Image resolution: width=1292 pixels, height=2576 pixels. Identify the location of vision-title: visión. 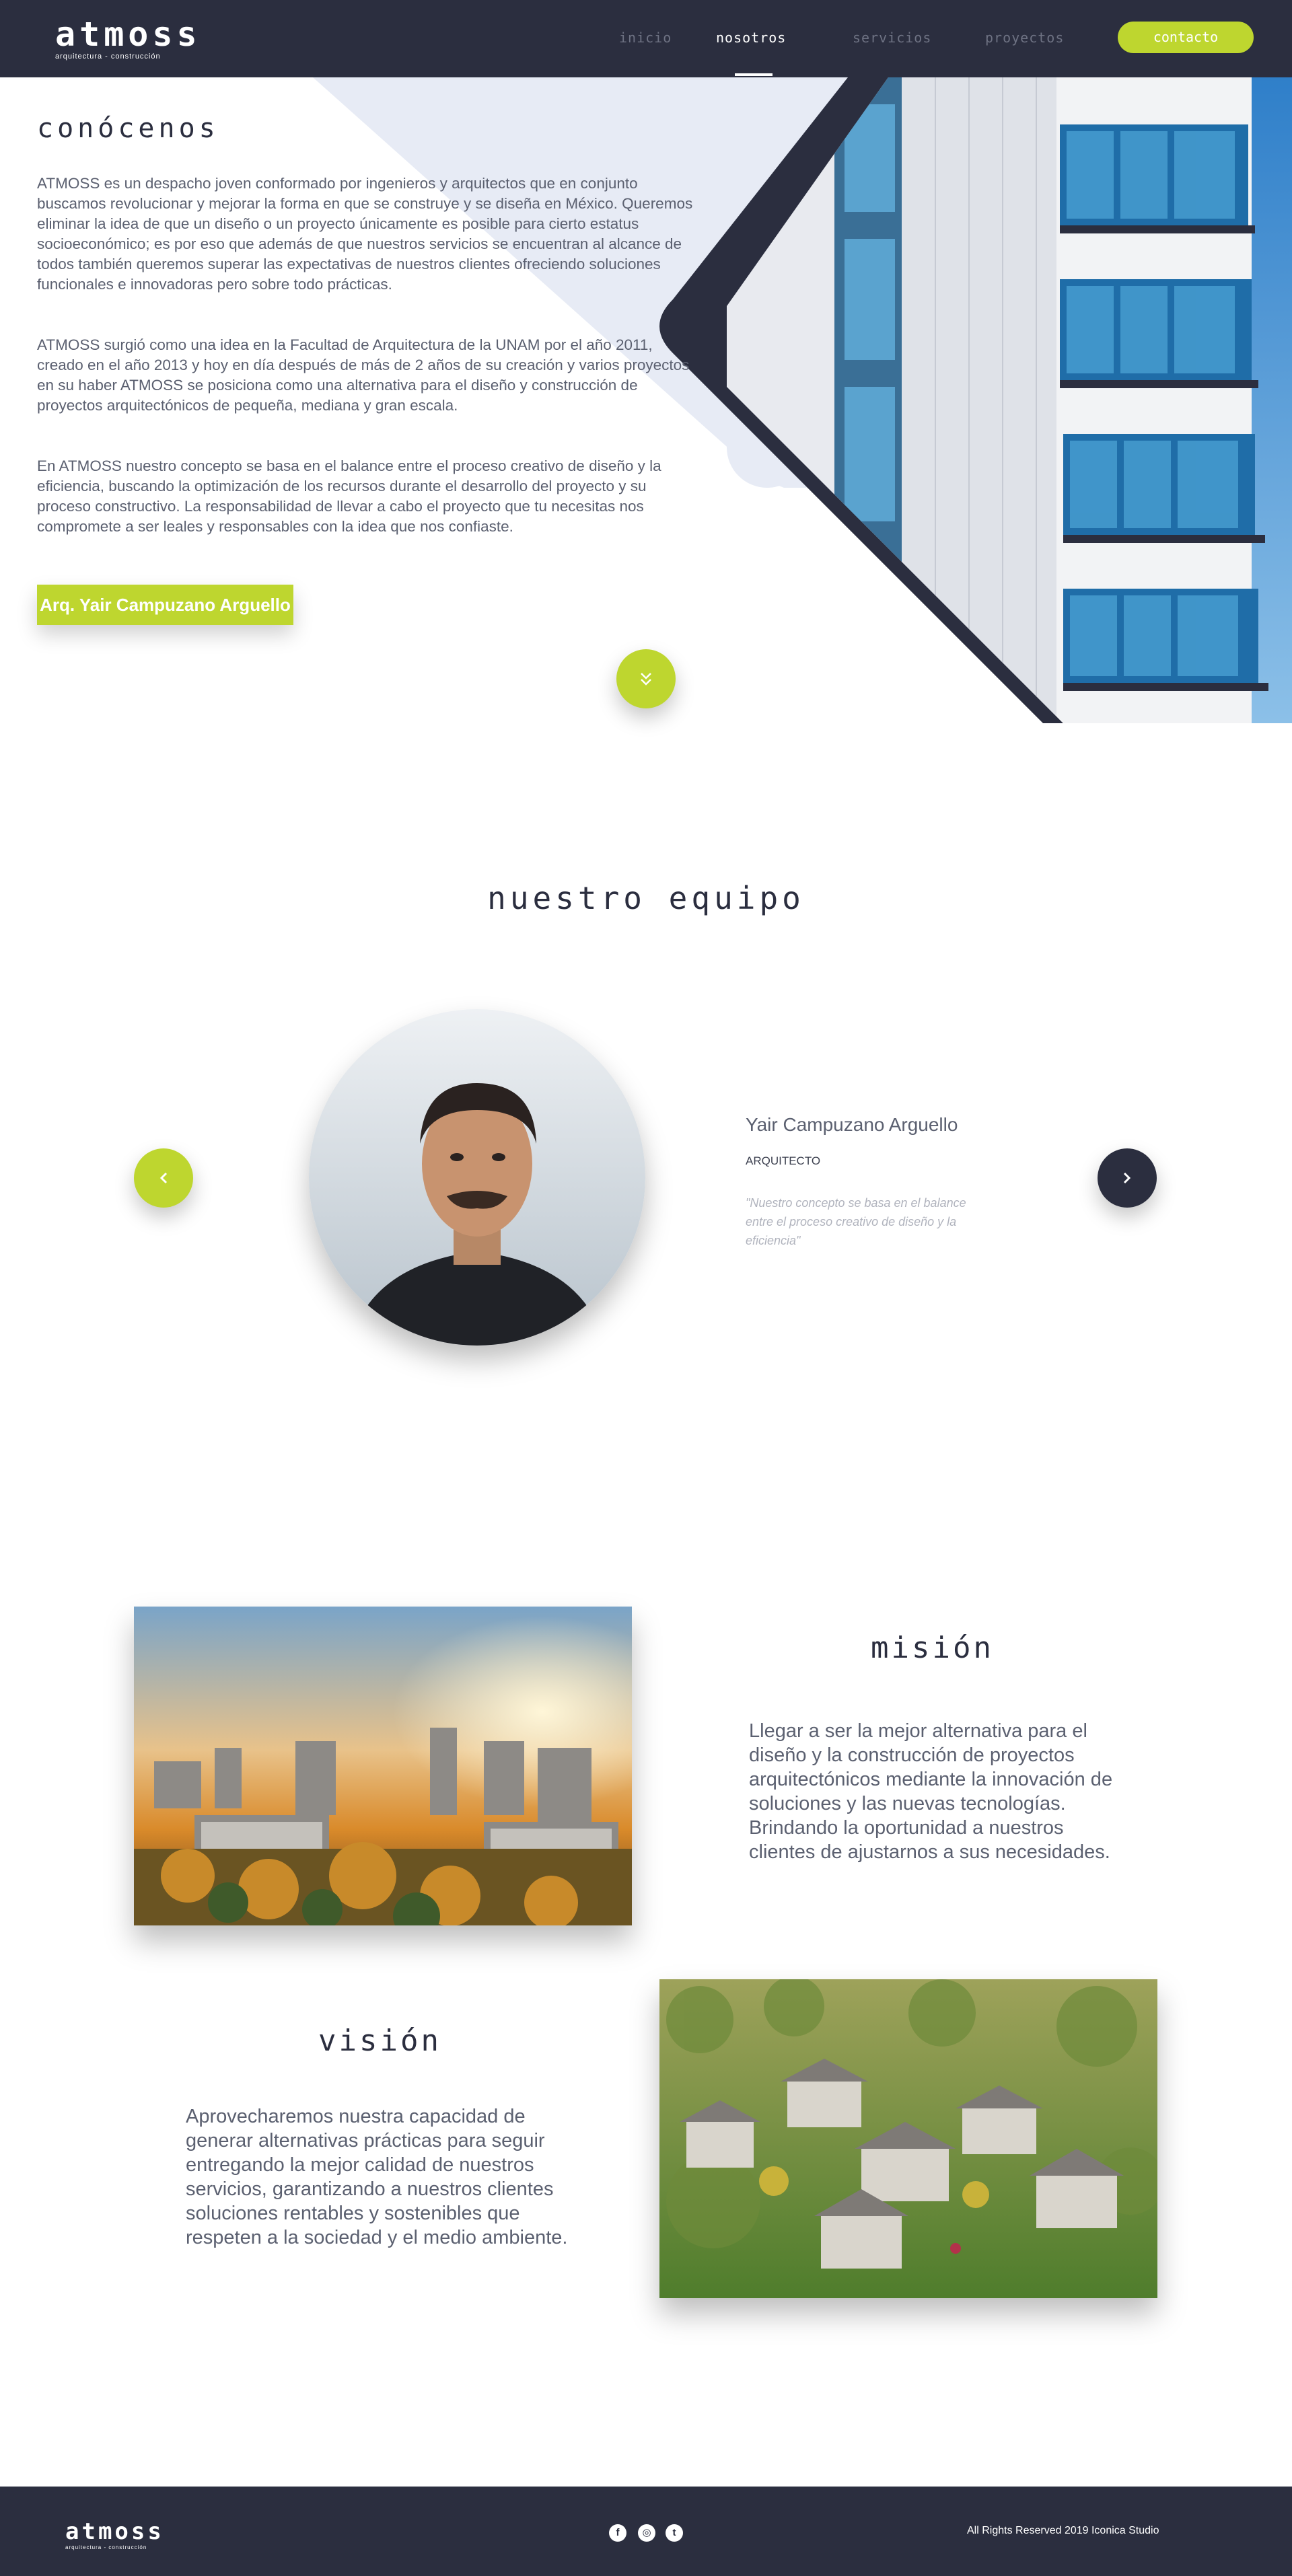
(380, 2041).